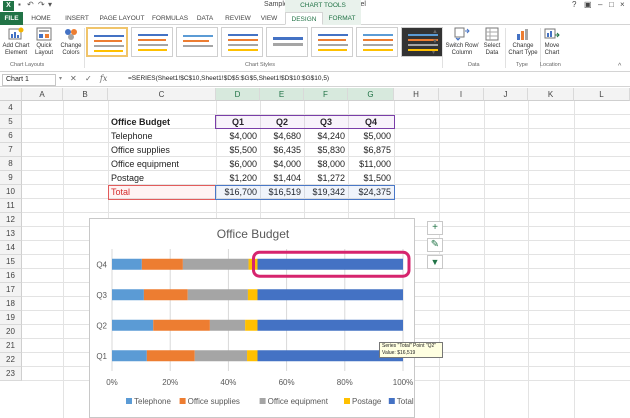  What do you see at coordinates (326, 178) in the screenshot?
I see `value-cell: $1,272` at bounding box center [326, 178].